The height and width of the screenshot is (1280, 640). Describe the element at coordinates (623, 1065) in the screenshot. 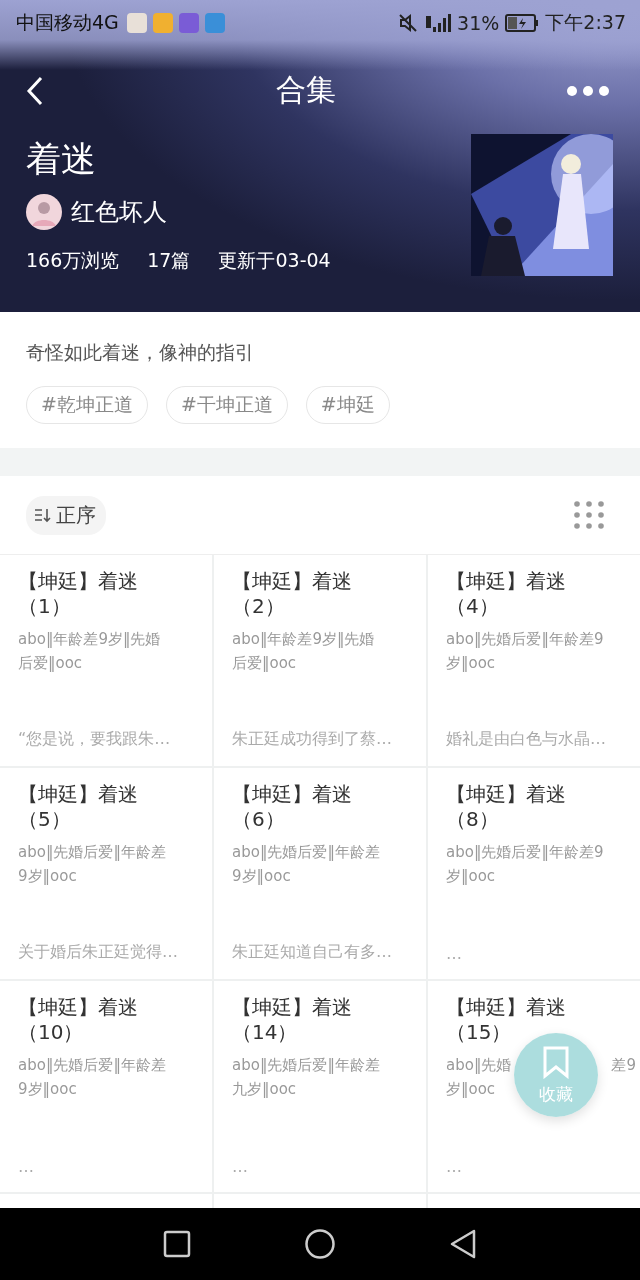

I see `chapter-tags: 差9` at that location.